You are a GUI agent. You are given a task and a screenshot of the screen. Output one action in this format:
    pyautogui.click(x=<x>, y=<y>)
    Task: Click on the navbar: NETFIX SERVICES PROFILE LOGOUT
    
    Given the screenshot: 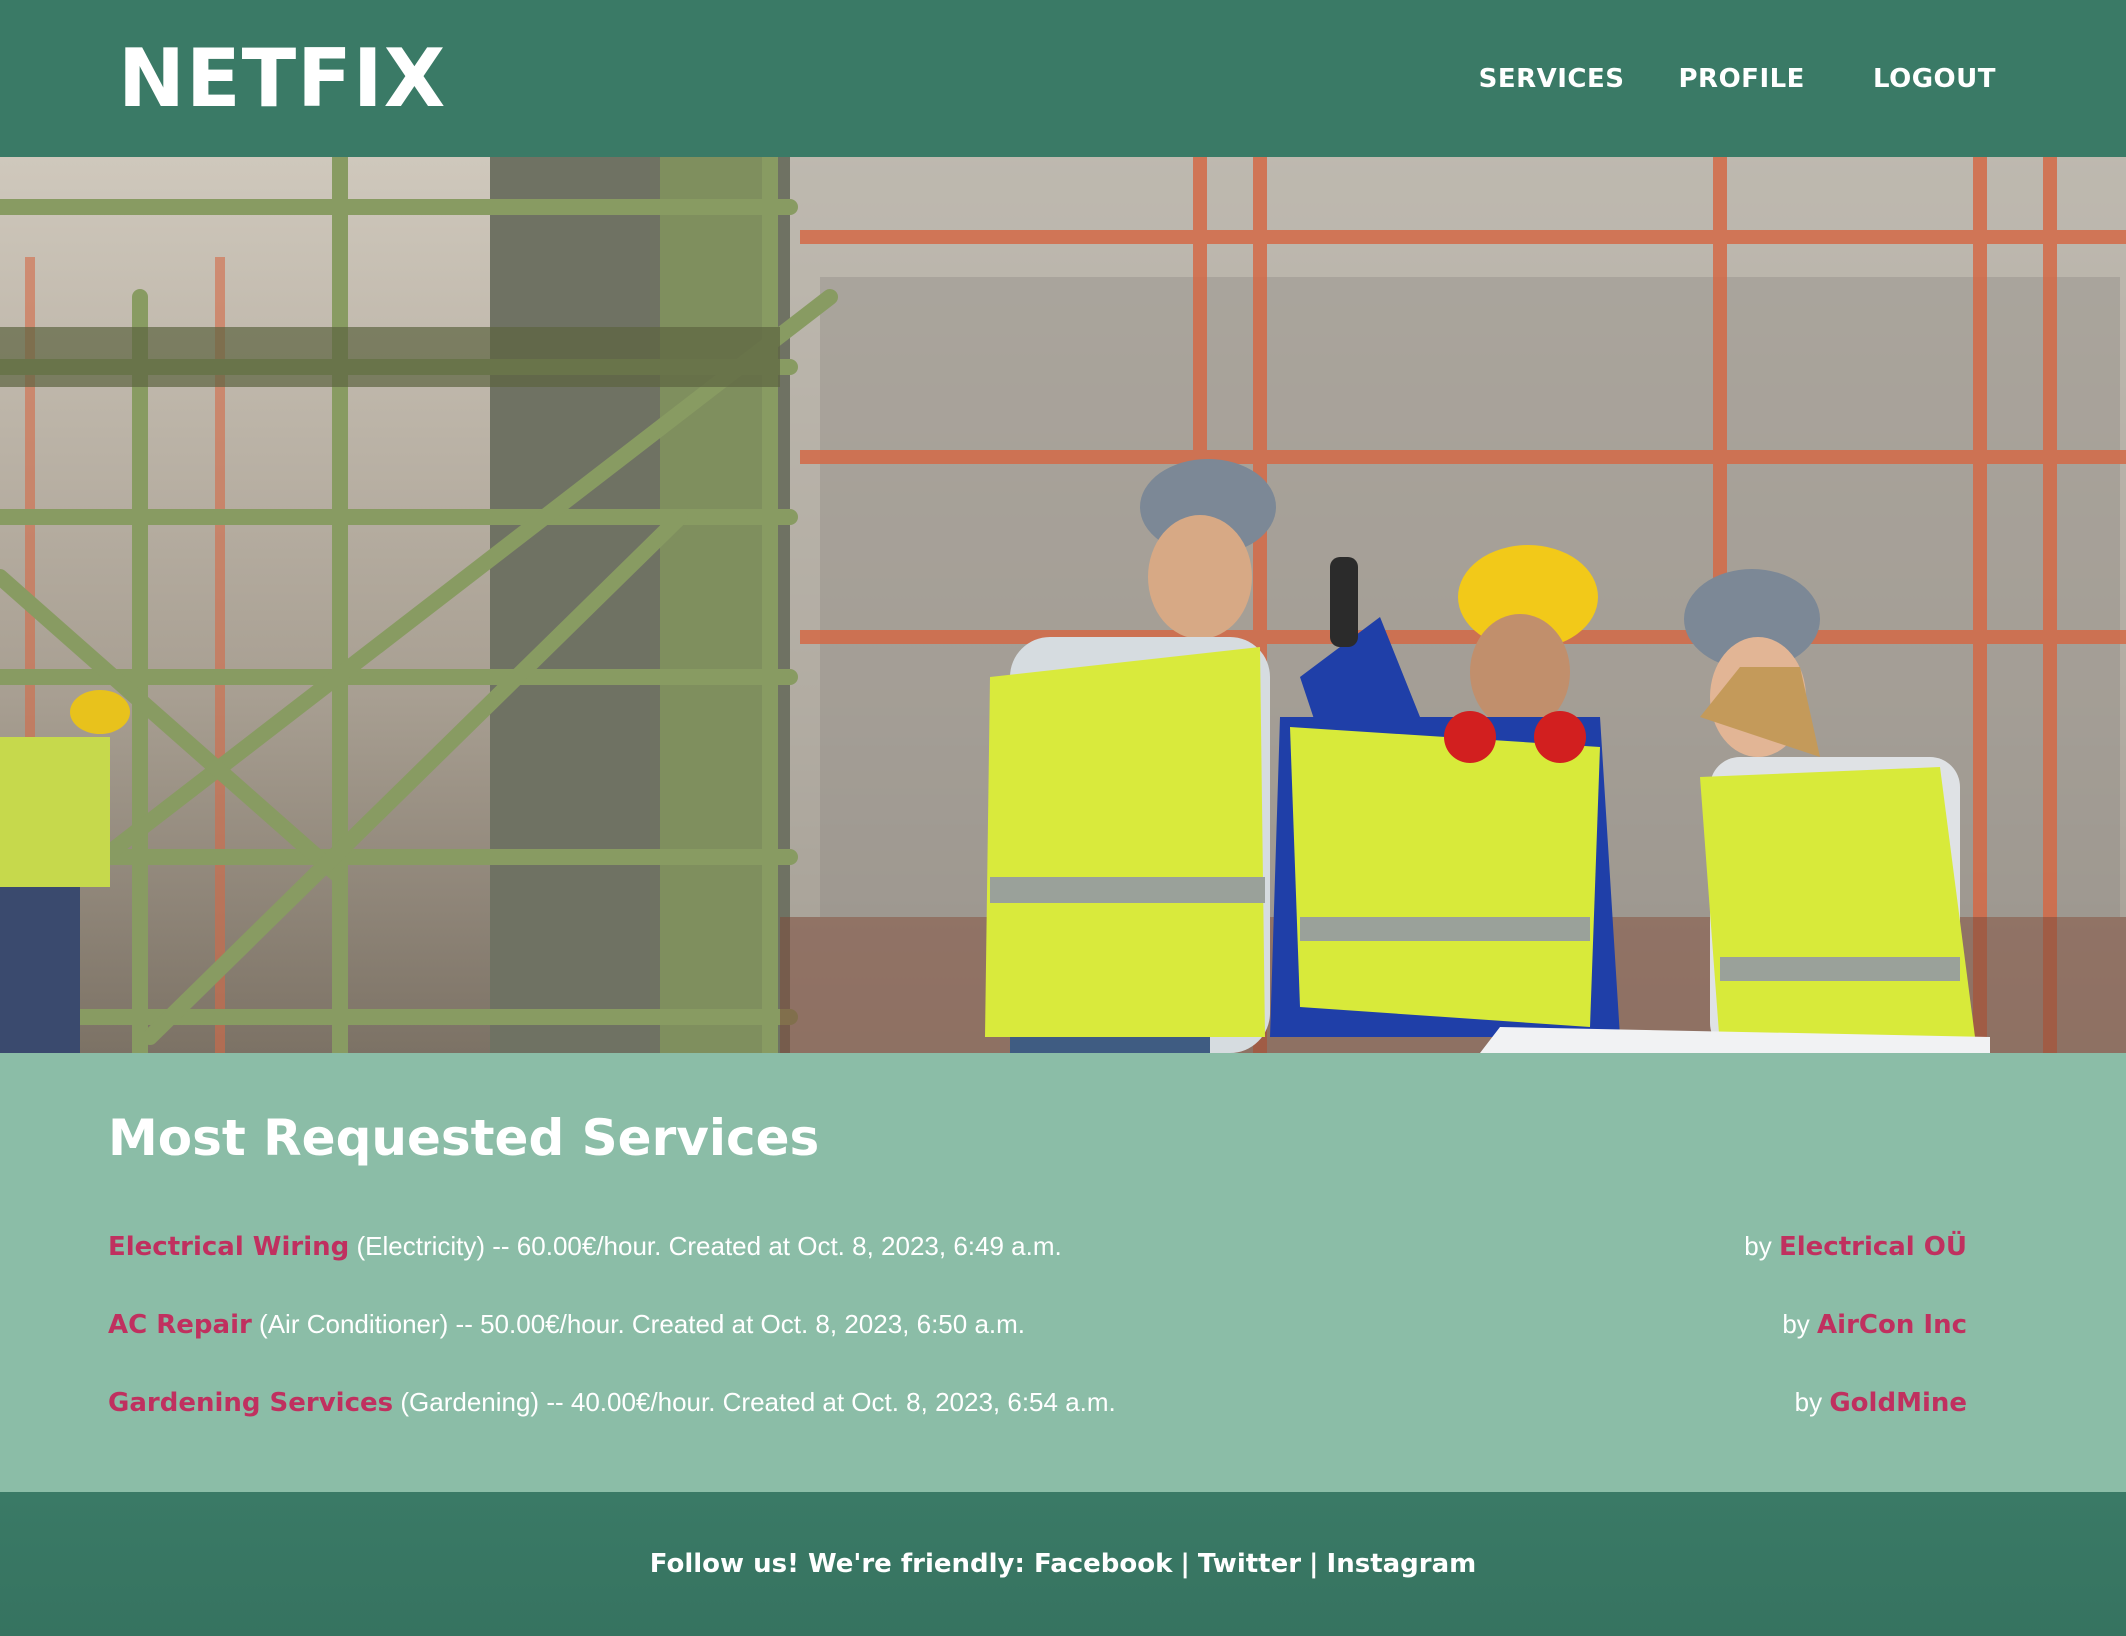 What is the action you would take?
    pyautogui.click(x=1063, y=78)
    